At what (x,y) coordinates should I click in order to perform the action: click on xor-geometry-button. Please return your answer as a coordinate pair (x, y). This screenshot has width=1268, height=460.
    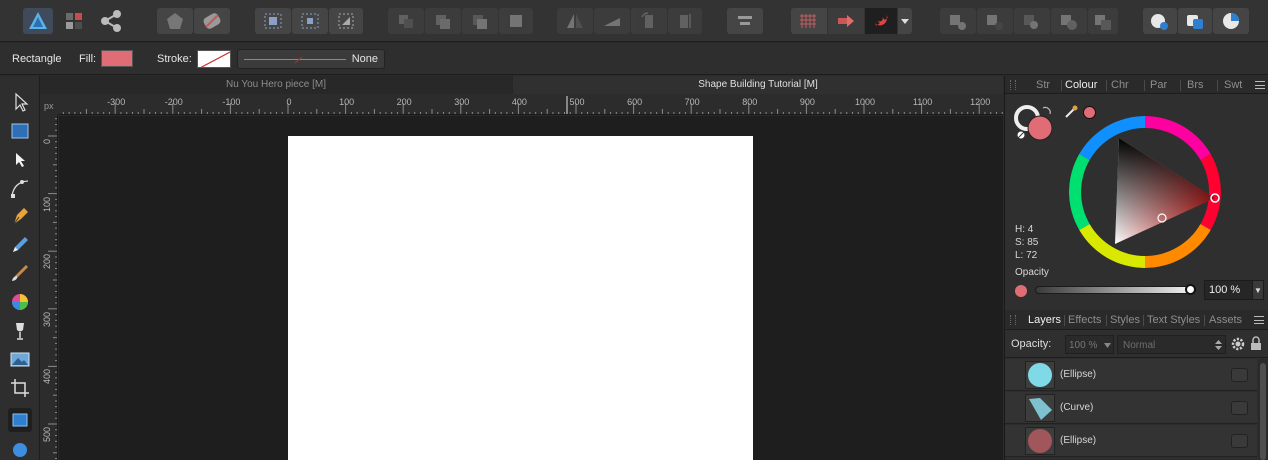
    Looking at the image, I should click on (1069, 21).